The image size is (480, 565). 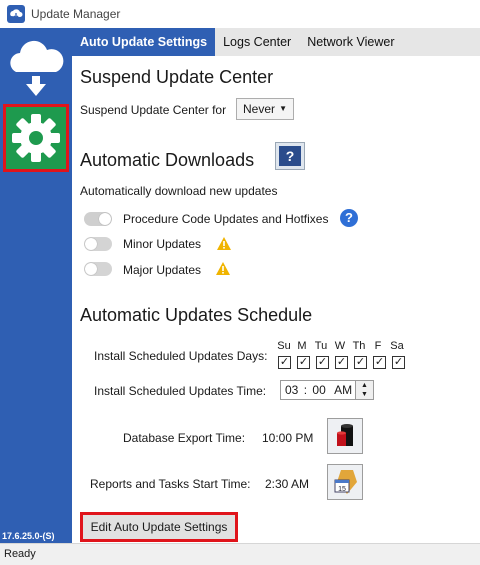 What do you see at coordinates (342, 489) in the screenshot?
I see `svg-text: 15` at bounding box center [342, 489].